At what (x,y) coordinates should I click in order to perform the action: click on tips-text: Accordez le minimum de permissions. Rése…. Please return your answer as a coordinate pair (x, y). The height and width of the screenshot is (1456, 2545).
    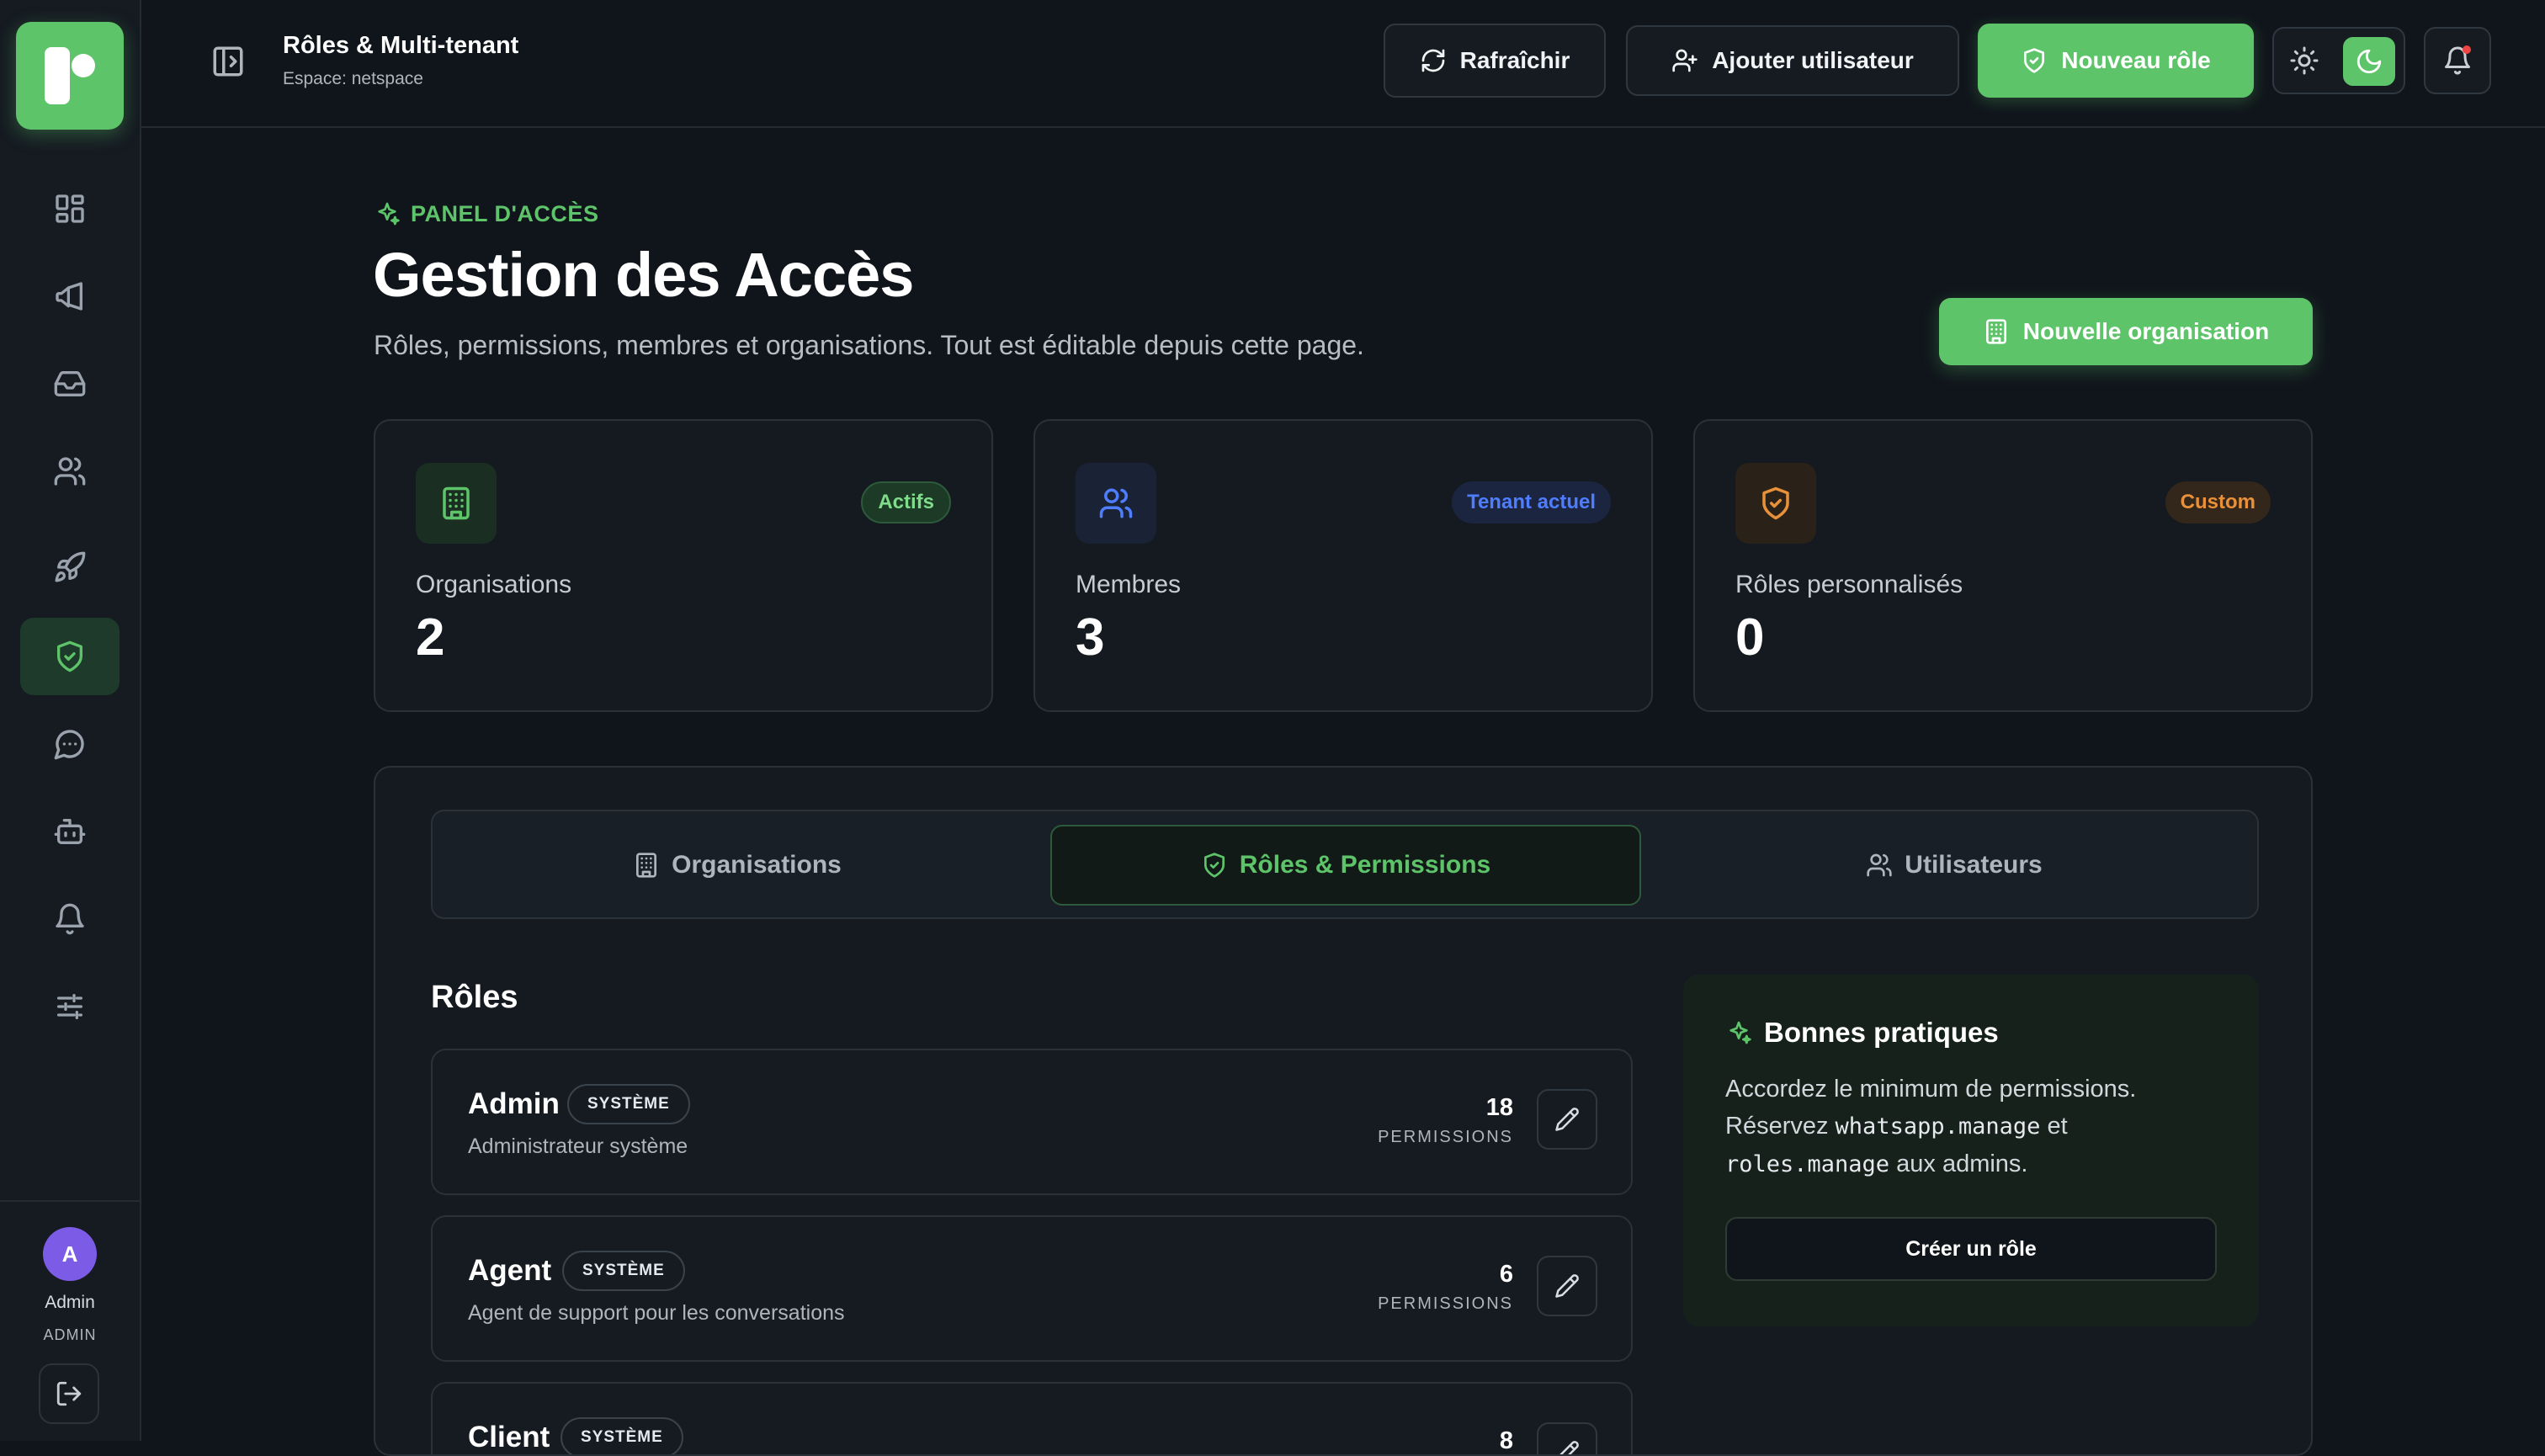
    Looking at the image, I should click on (1978, 1127).